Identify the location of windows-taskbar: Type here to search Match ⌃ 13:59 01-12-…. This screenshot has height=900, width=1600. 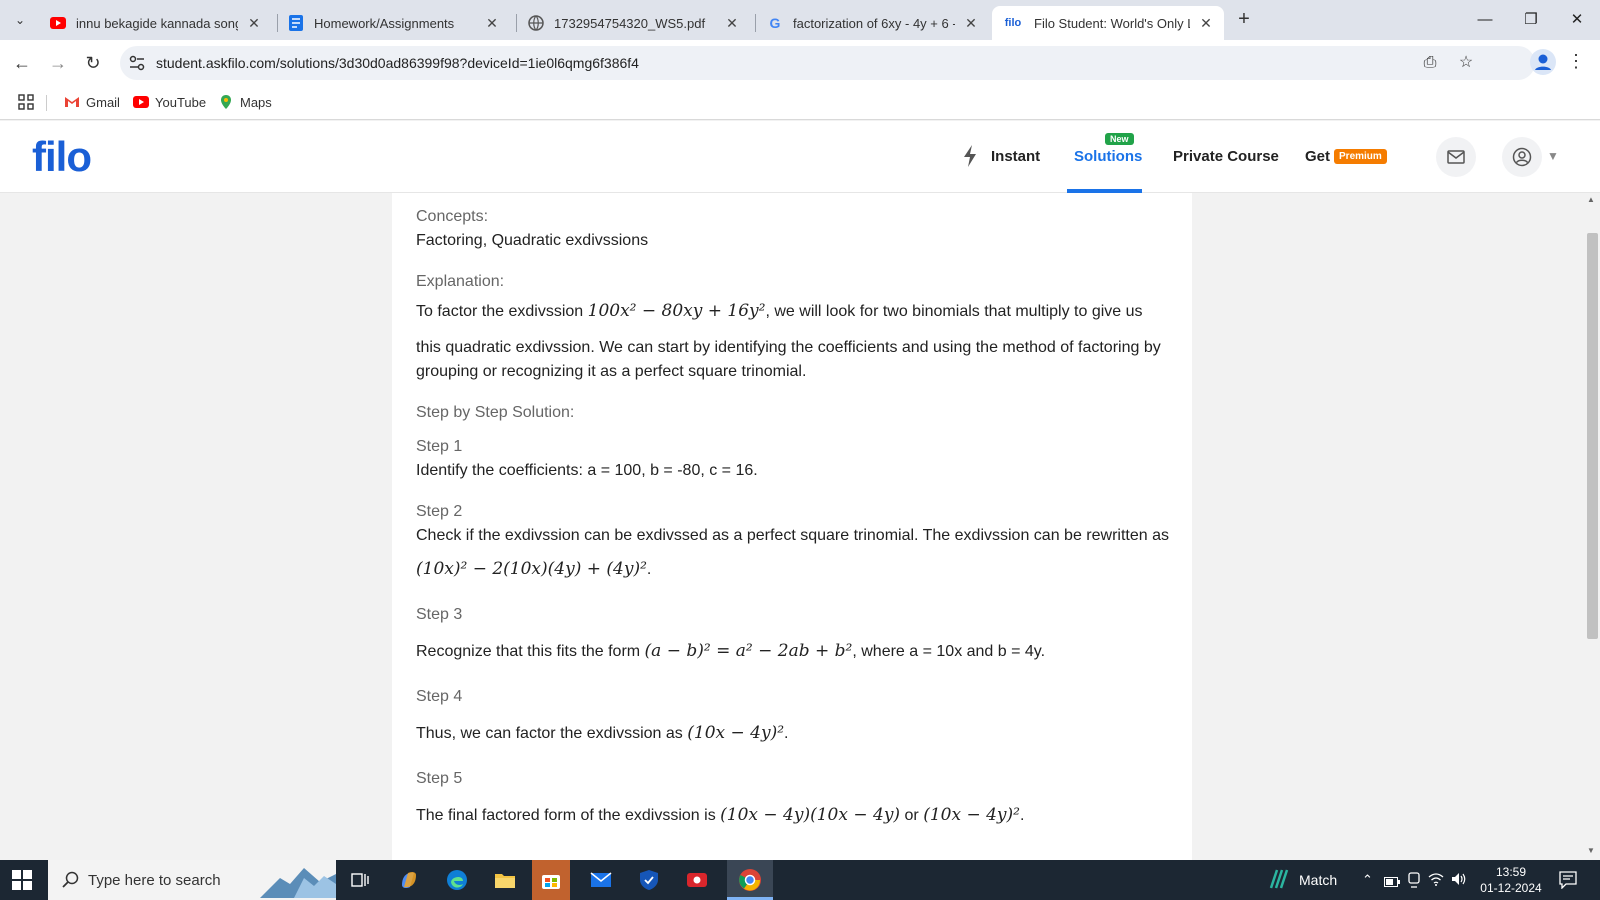
(800, 880).